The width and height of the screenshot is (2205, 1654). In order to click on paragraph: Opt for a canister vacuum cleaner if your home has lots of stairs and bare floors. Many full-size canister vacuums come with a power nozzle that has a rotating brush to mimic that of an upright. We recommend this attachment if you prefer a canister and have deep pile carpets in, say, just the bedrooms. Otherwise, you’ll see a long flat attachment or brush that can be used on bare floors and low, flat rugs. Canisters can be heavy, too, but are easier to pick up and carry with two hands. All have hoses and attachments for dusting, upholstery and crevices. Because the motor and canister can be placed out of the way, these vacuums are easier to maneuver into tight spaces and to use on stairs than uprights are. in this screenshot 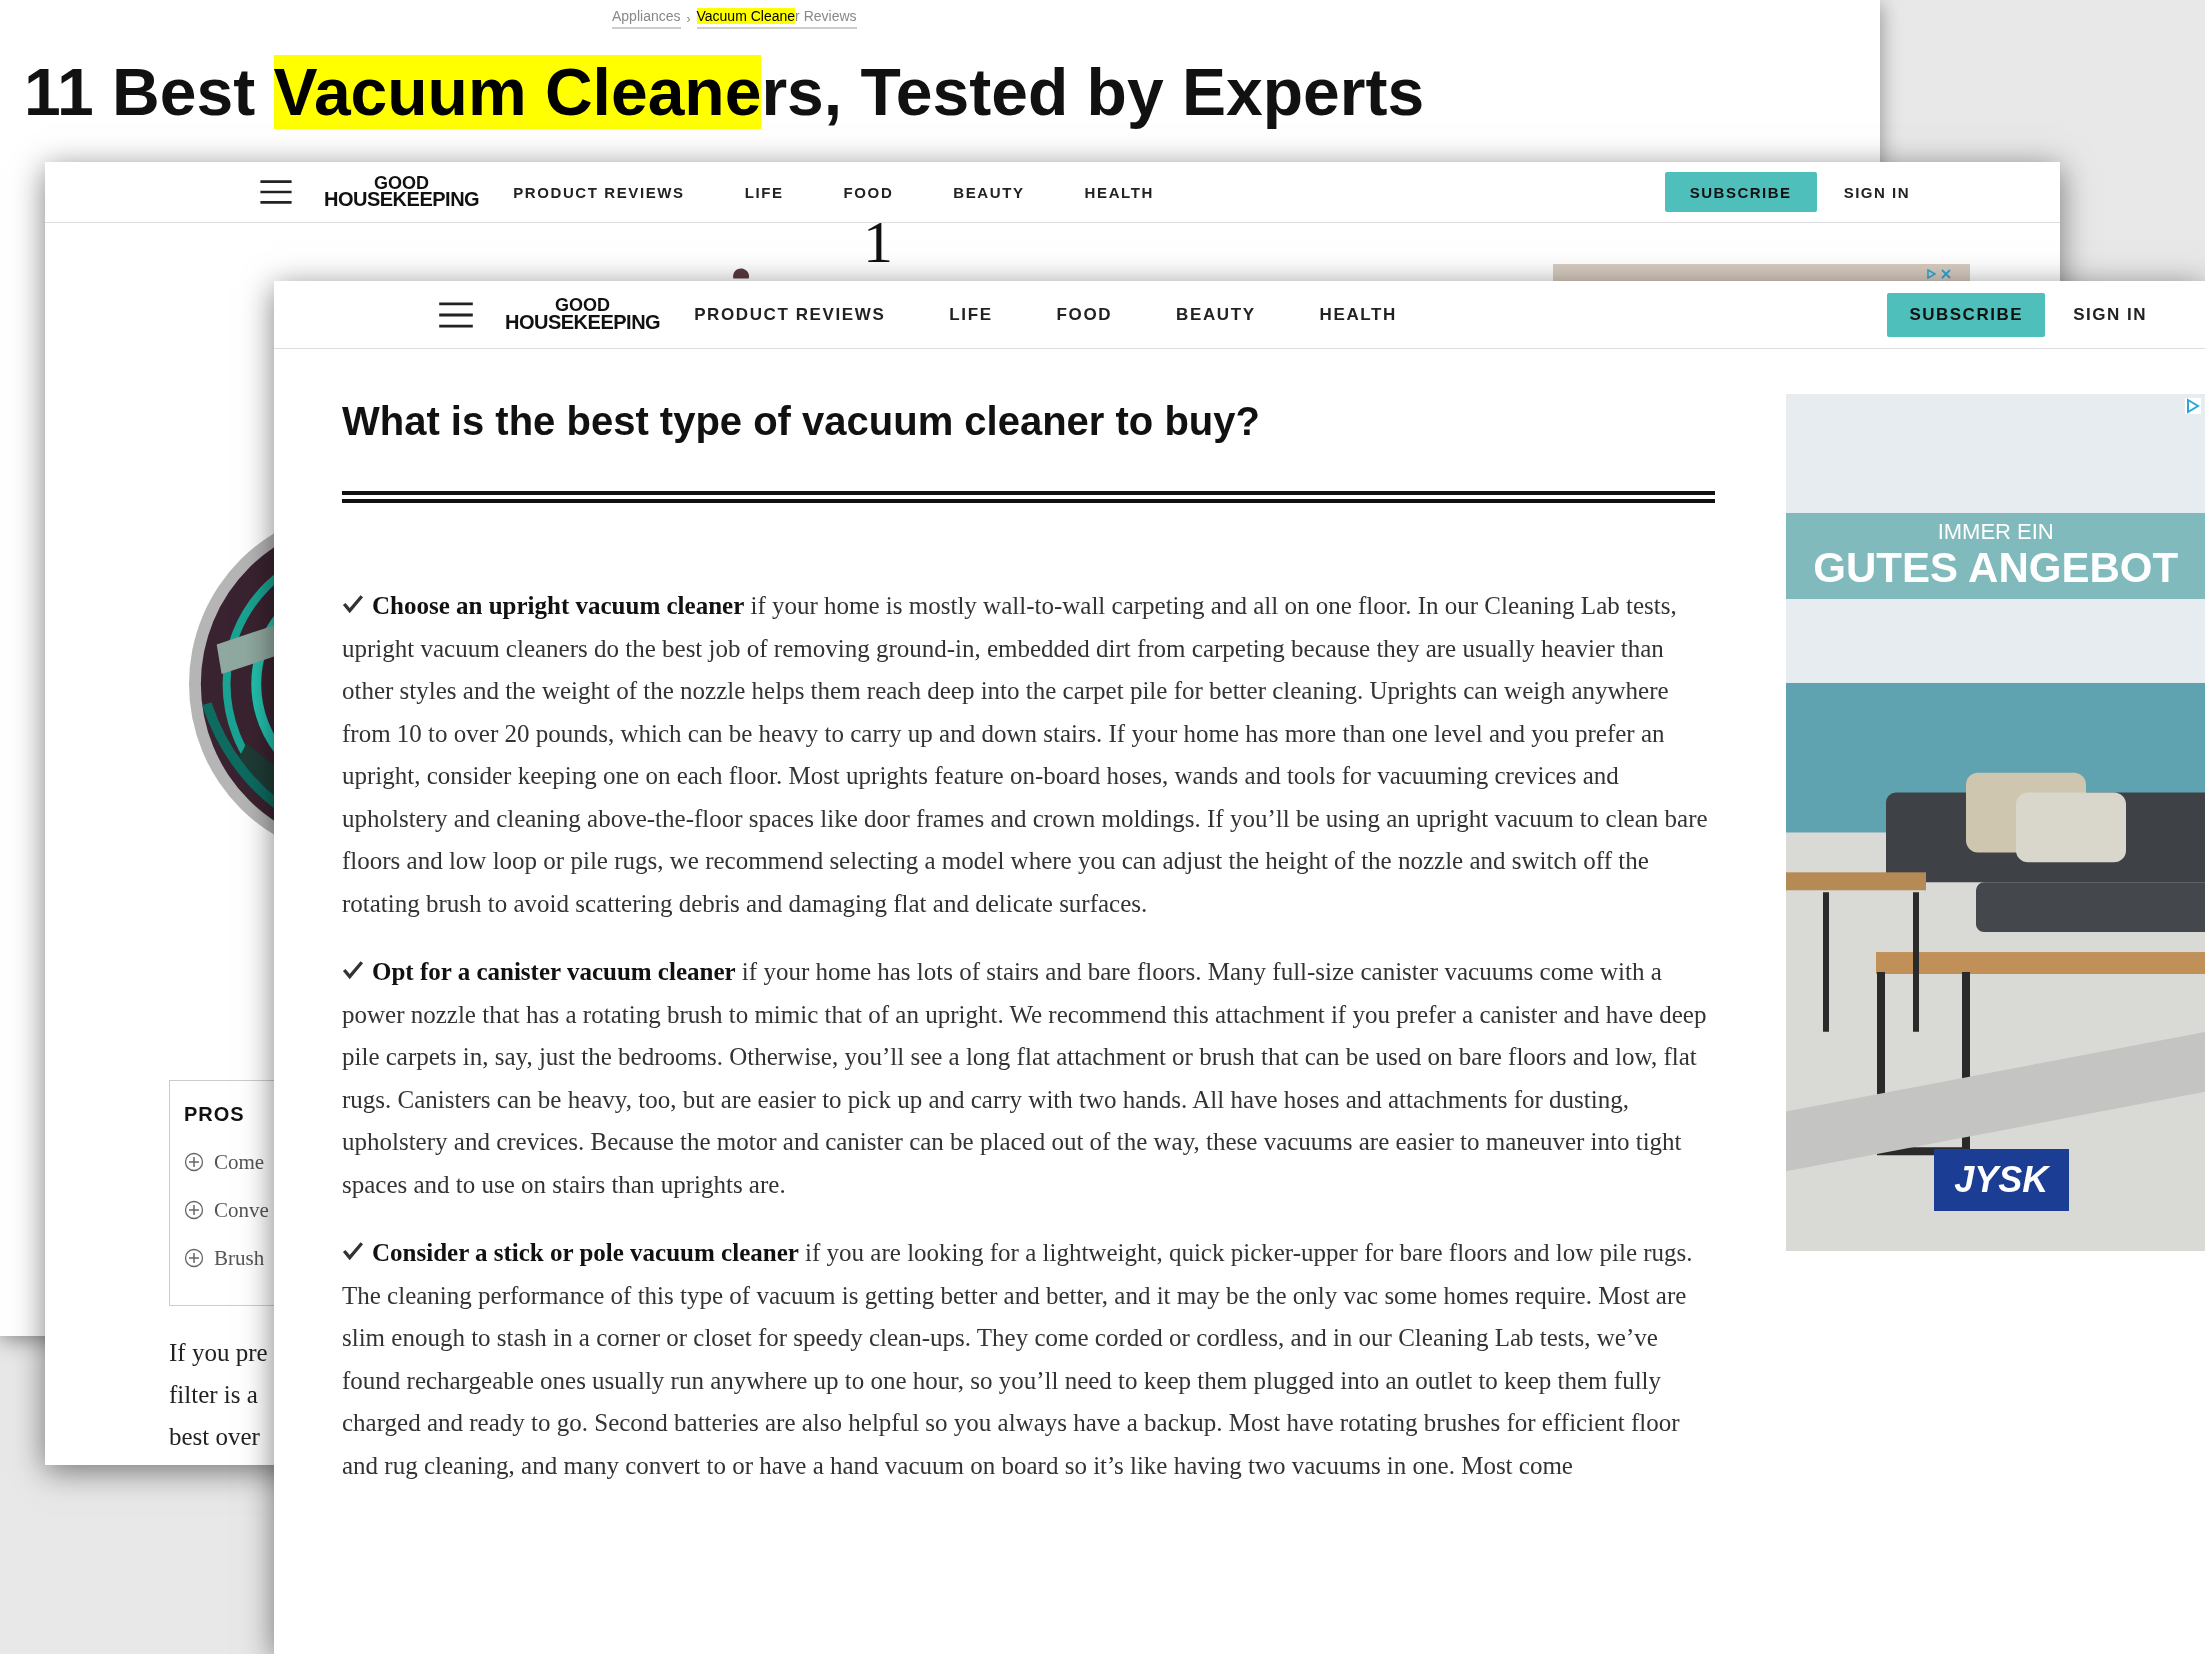, I will do `click(1025, 1078)`.